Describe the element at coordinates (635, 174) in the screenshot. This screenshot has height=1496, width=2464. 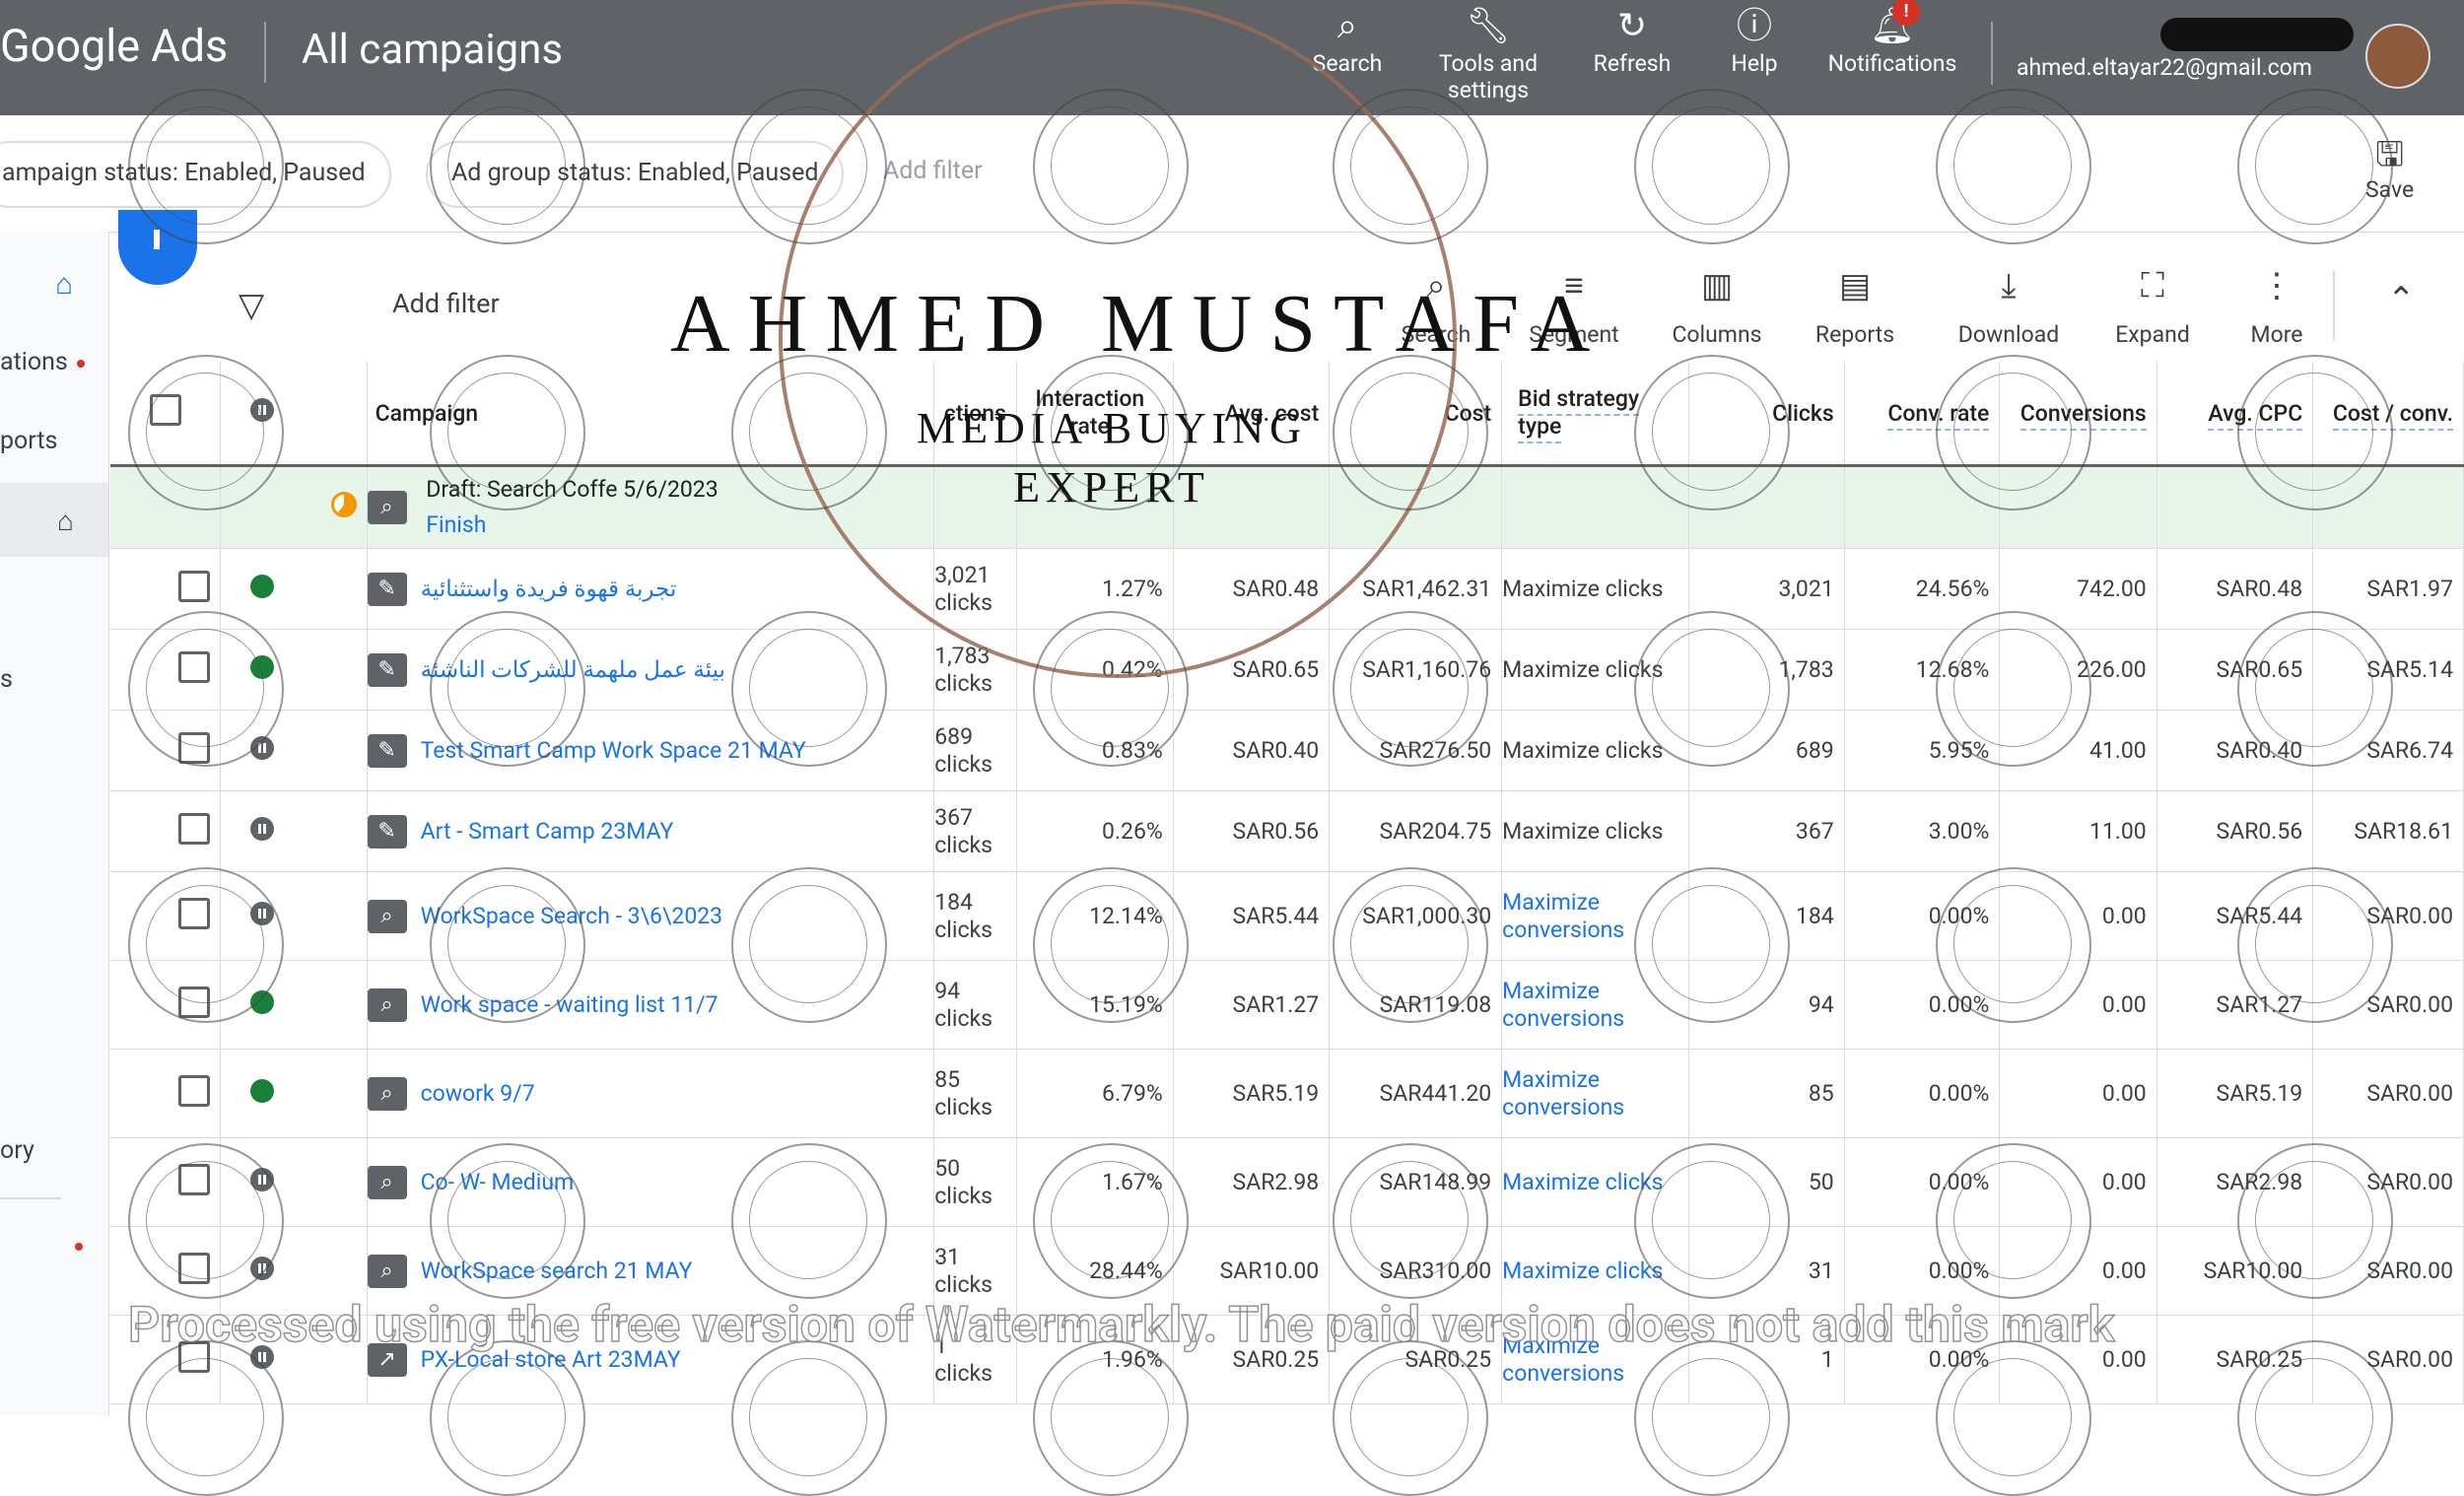
I see `ad-group-status-filter-chip: Ad group status: Enabled, Paused` at that location.